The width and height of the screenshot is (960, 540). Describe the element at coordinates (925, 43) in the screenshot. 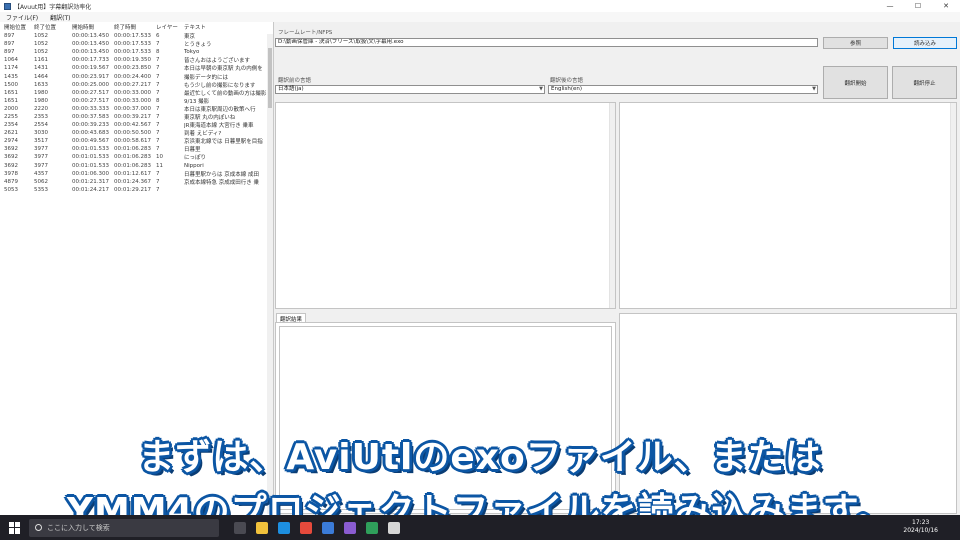

I see `load-button: 読み込み` at that location.